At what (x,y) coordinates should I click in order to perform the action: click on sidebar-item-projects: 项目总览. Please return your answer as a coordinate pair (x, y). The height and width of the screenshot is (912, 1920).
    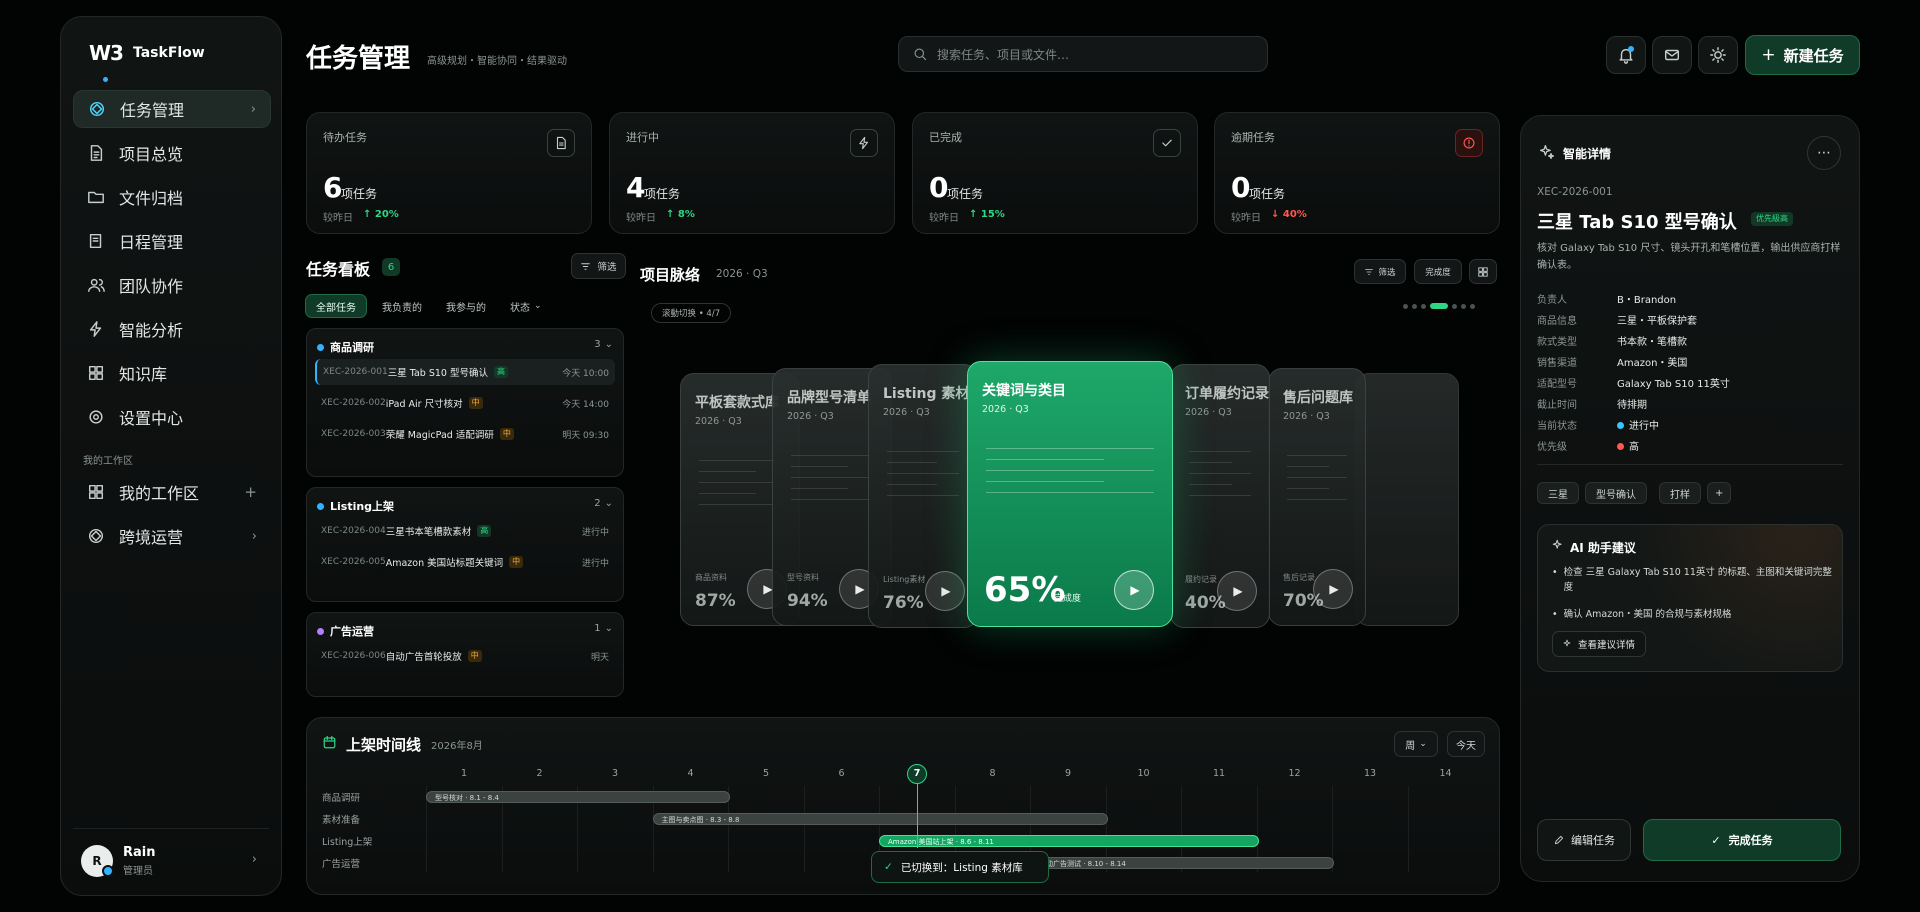
    Looking at the image, I should click on (172, 153).